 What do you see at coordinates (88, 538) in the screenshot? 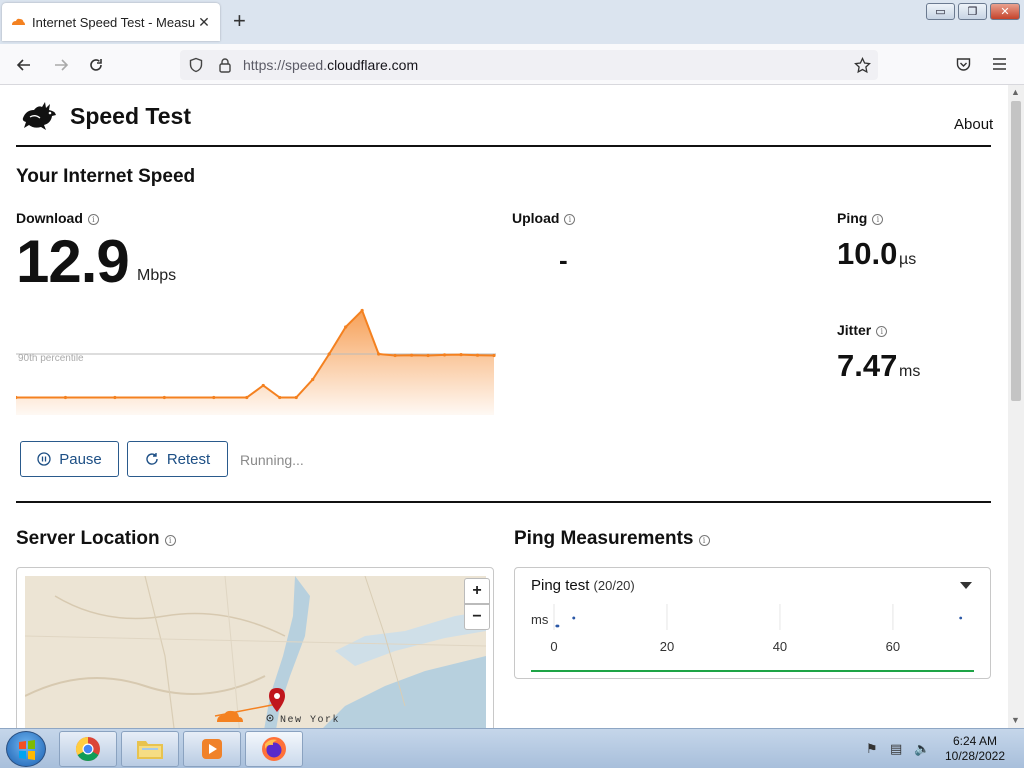
I see `server-location-heading-text: Server Location` at bounding box center [88, 538].